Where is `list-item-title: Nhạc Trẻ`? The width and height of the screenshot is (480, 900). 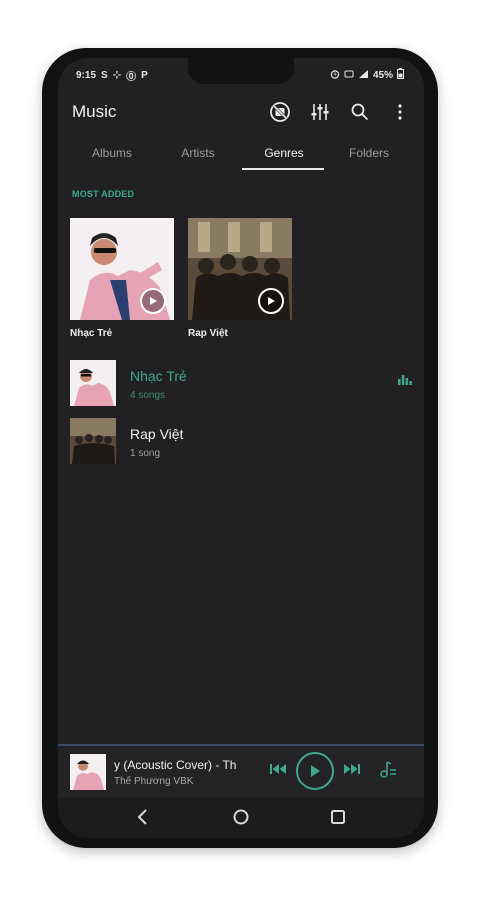 list-item-title: Nhạc Trẻ is located at coordinates (158, 376).